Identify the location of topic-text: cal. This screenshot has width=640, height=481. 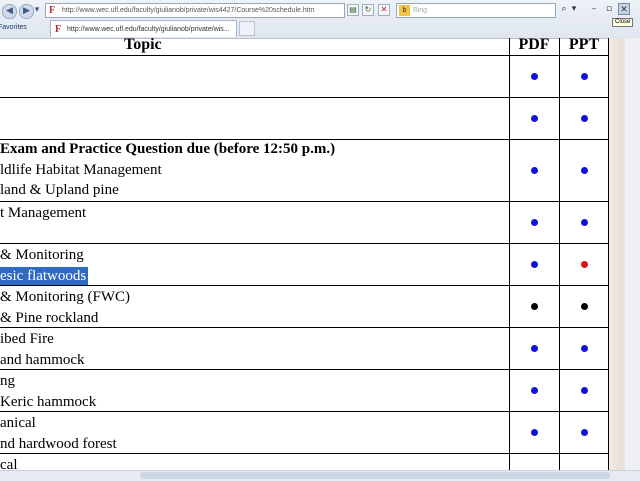
(9, 463).